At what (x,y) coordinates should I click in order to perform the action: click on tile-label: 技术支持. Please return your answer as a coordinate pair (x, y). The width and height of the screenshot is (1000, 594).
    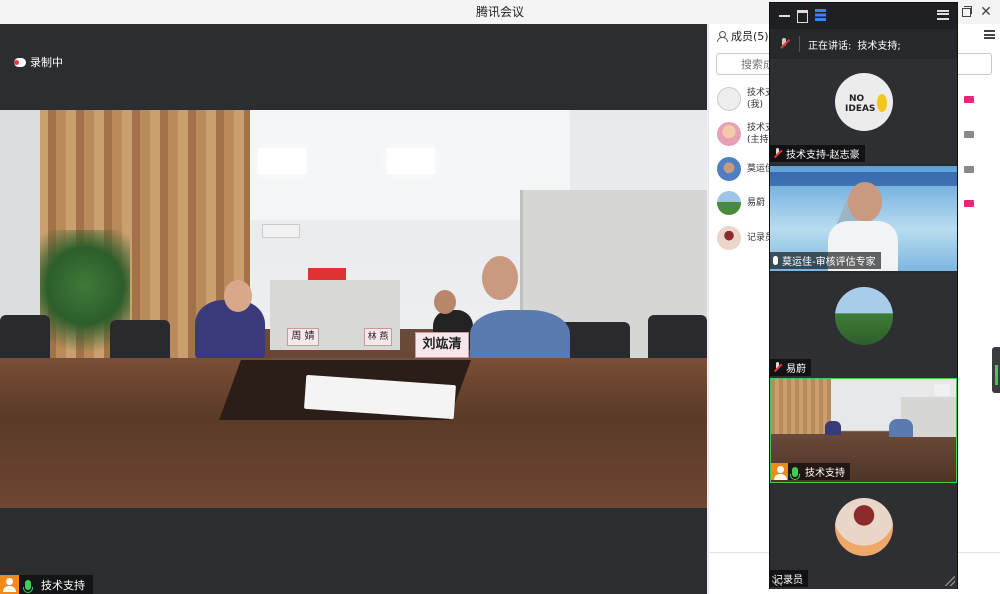
    Looking at the image, I should click on (810, 471).